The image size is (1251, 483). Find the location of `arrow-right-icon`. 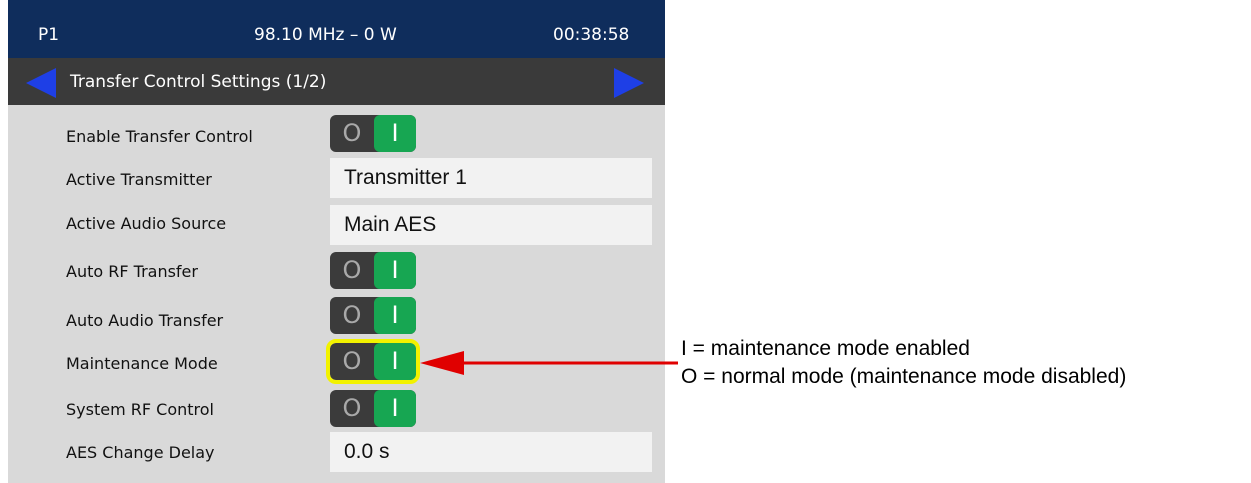

arrow-right-icon is located at coordinates (629, 83).